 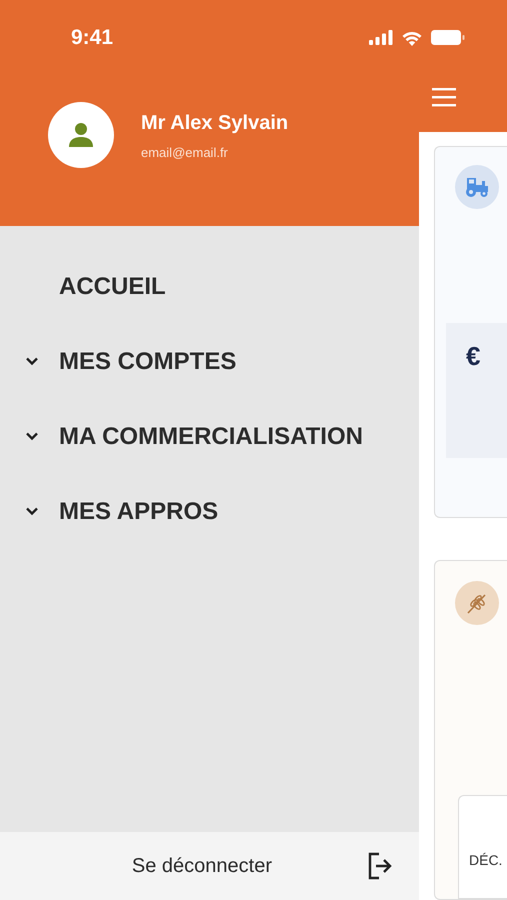 What do you see at coordinates (209, 286) in the screenshot?
I see `menu-item: ACCUEIL` at bounding box center [209, 286].